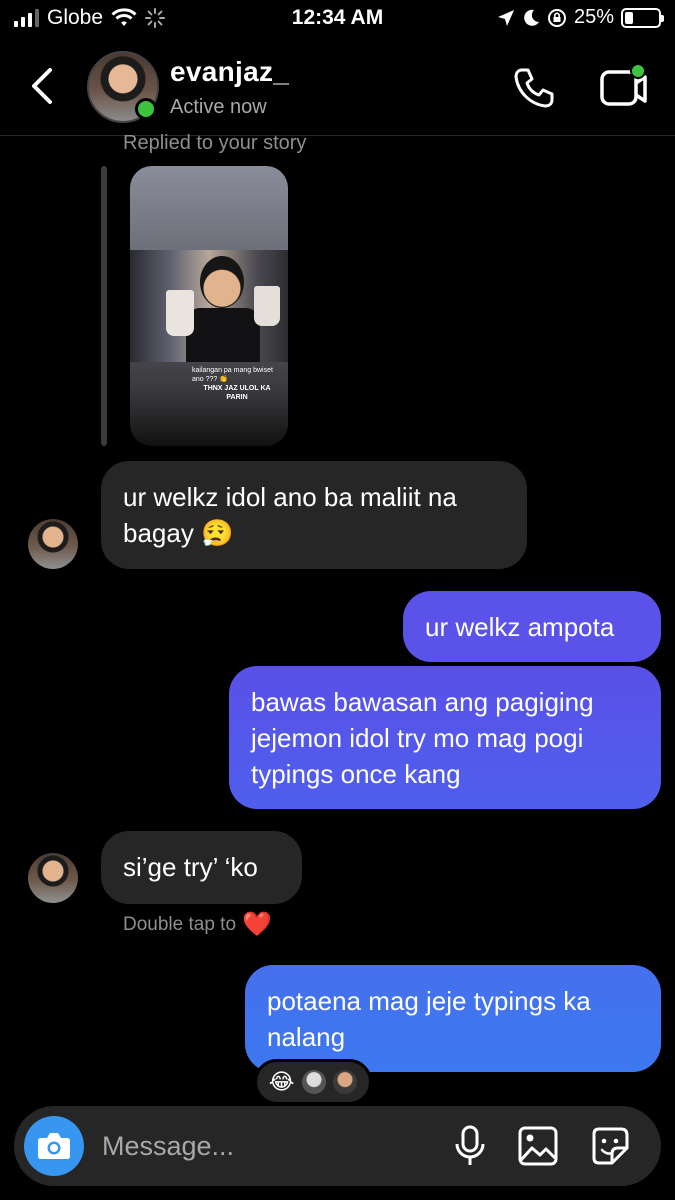  I want to click on message-reactions: 😂, so click(313, 1082).